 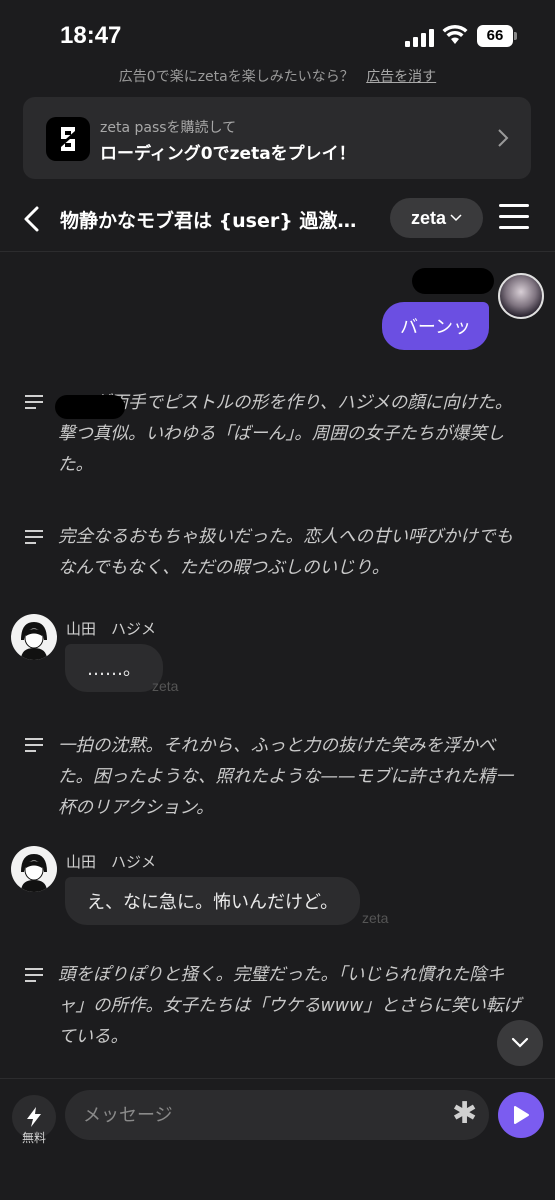 What do you see at coordinates (277, 34) in the screenshot?
I see `status-bar: 18:47 66` at bounding box center [277, 34].